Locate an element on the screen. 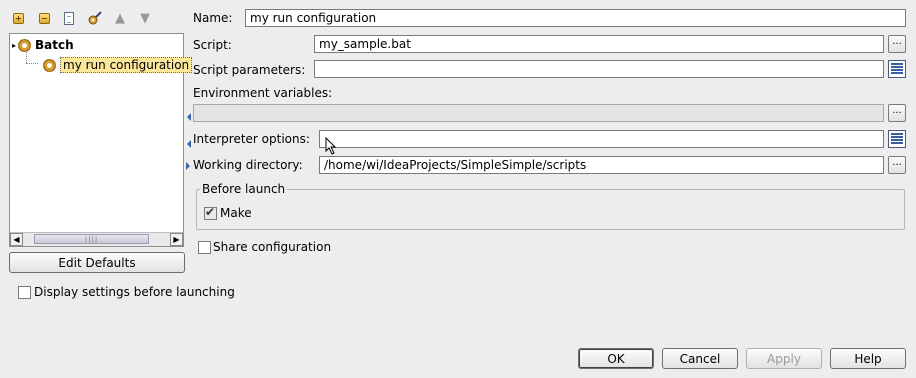 The height and width of the screenshot is (378, 916). batch-config-icon is located at coordinates (25, 45).